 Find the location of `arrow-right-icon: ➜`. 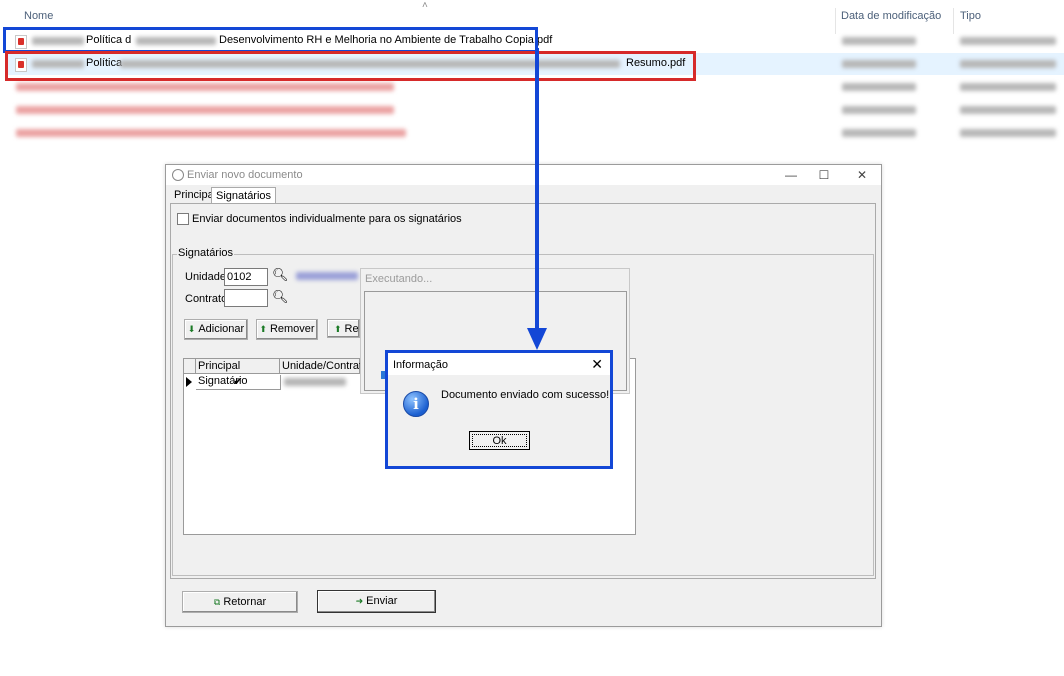

arrow-right-icon: ➜ is located at coordinates (359, 601).